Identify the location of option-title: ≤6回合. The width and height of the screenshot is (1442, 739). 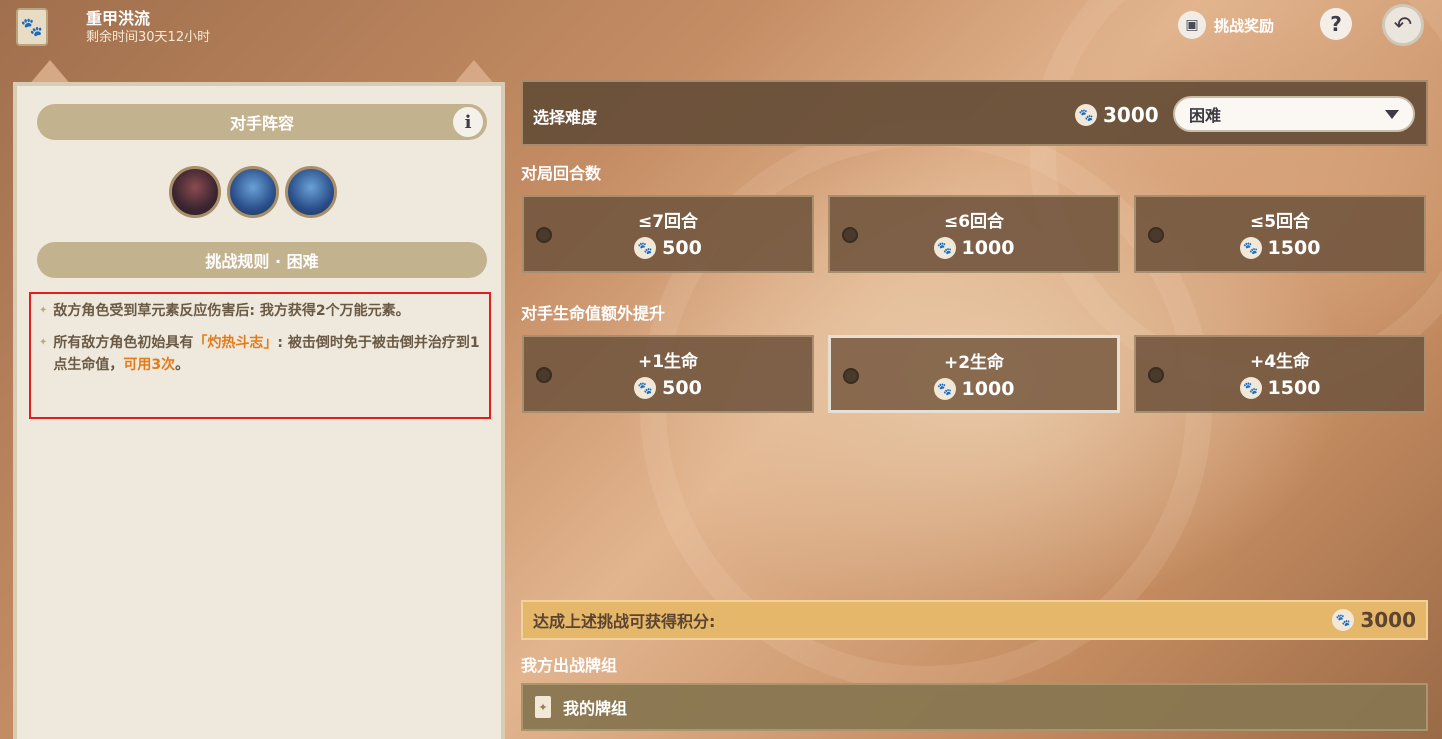
(974, 222).